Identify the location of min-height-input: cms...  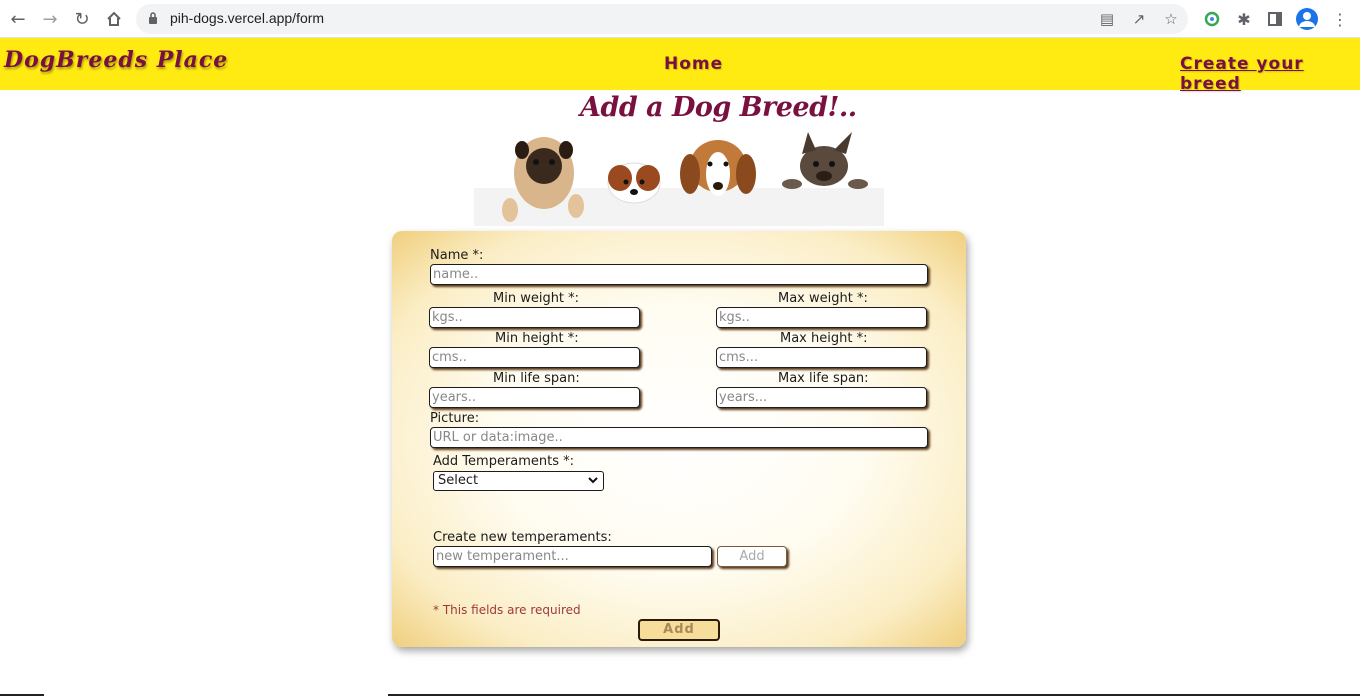
(534, 357).